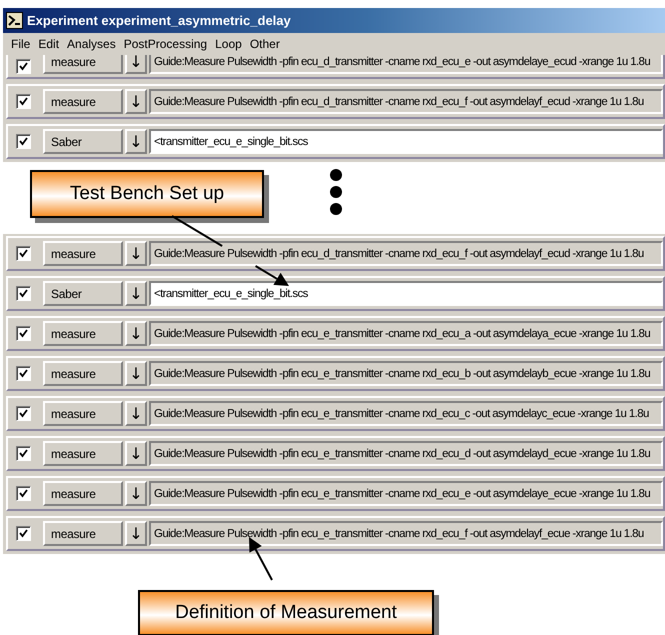  Describe the element at coordinates (406, 64) in the screenshot. I see `command-field: Guide:Measure Pulsewidth -pfin ecu_d_transmitter -cname rxd_ecu_e -out asymdelaye_ecud -xrange 1u 1.8u` at that location.